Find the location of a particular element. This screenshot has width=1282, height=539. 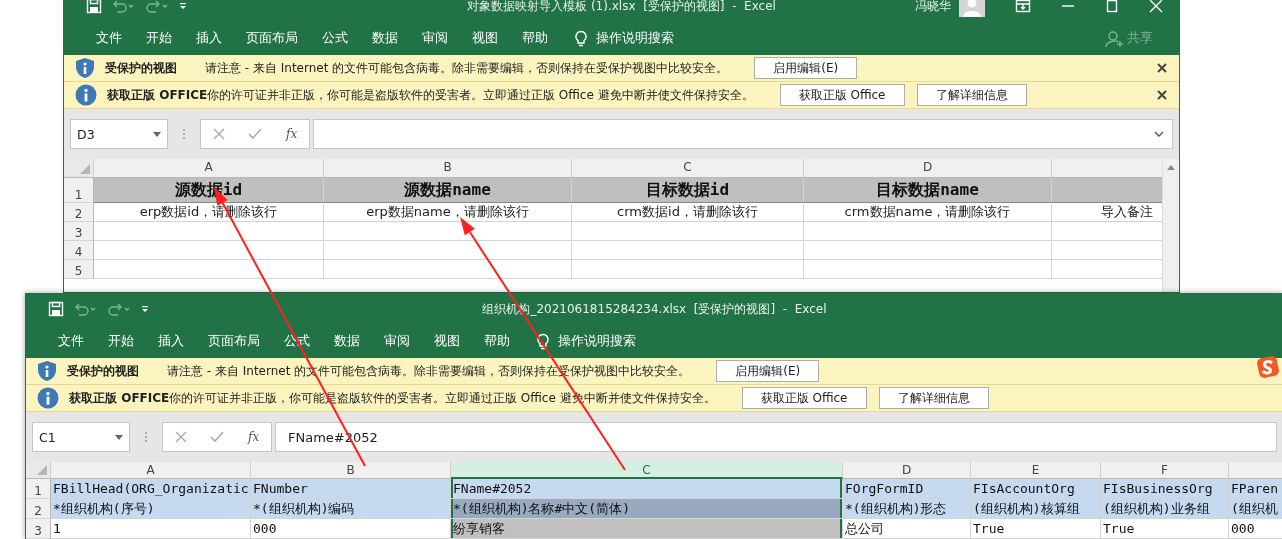

table-cell: *(组织机构)名称#中文(简体) is located at coordinates (647, 509).